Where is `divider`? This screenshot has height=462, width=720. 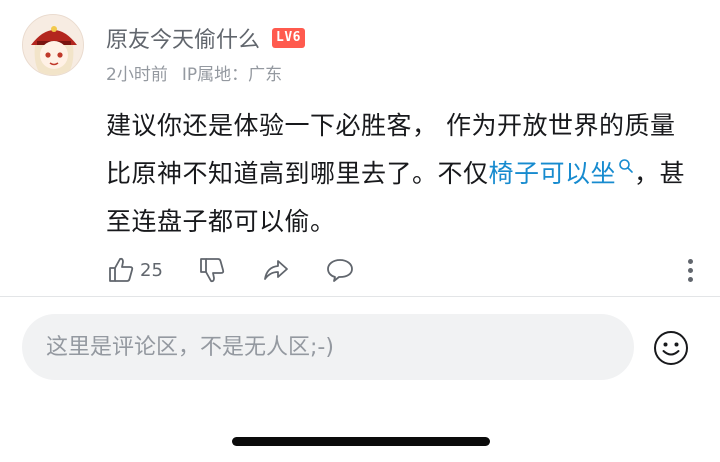
divider is located at coordinates (360, 296).